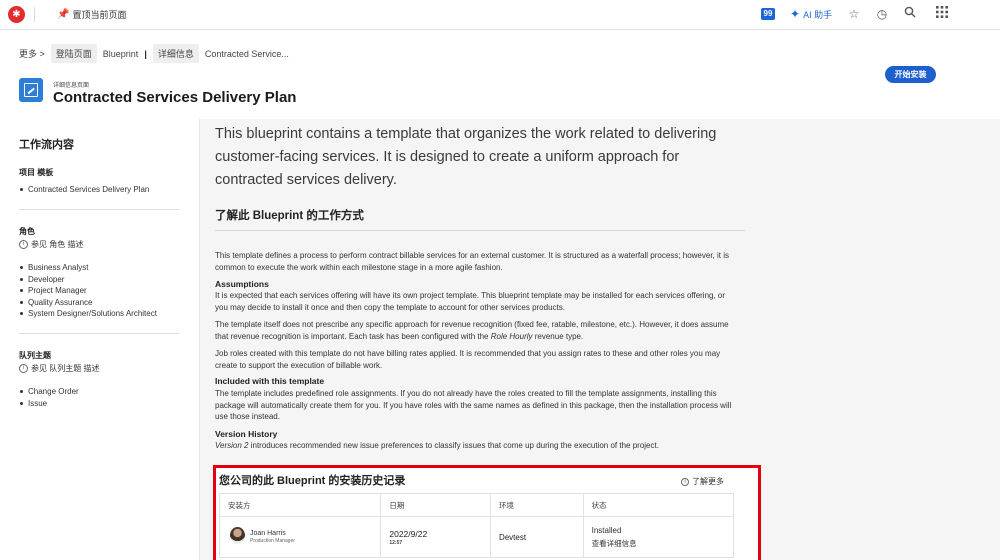 The width and height of the screenshot is (1000, 560). Describe the element at coordinates (436, 537) in the screenshot. I see `date-cell: 2022/9/22 12:57` at that location.